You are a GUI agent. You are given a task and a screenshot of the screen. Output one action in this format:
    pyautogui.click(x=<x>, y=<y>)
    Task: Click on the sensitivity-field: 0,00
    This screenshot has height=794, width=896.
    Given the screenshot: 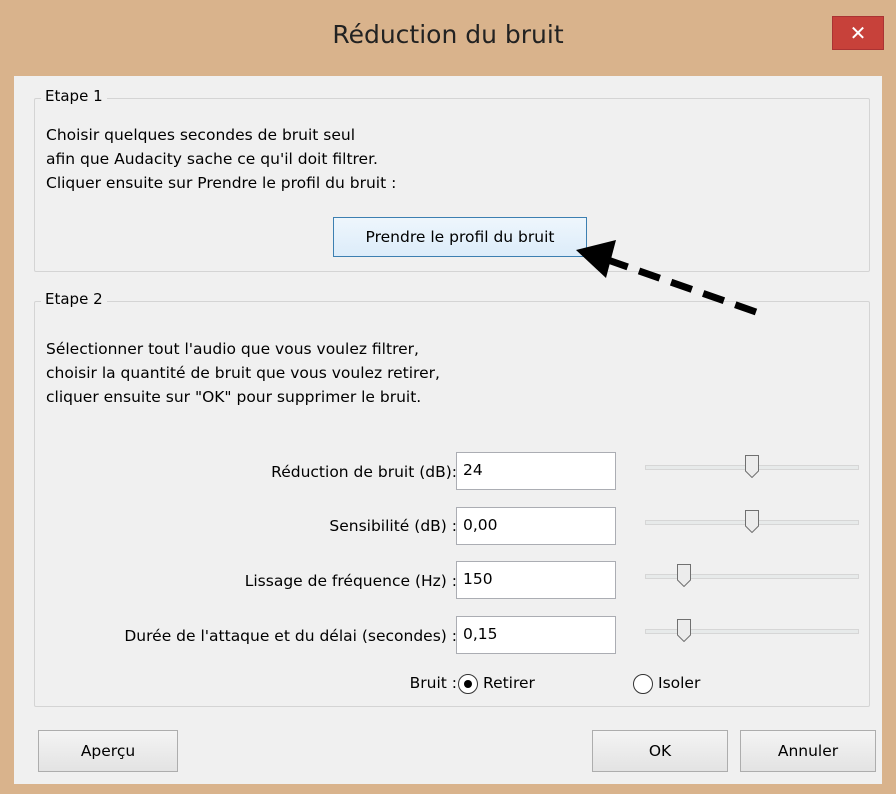 What is the action you would take?
    pyautogui.click(x=536, y=526)
    